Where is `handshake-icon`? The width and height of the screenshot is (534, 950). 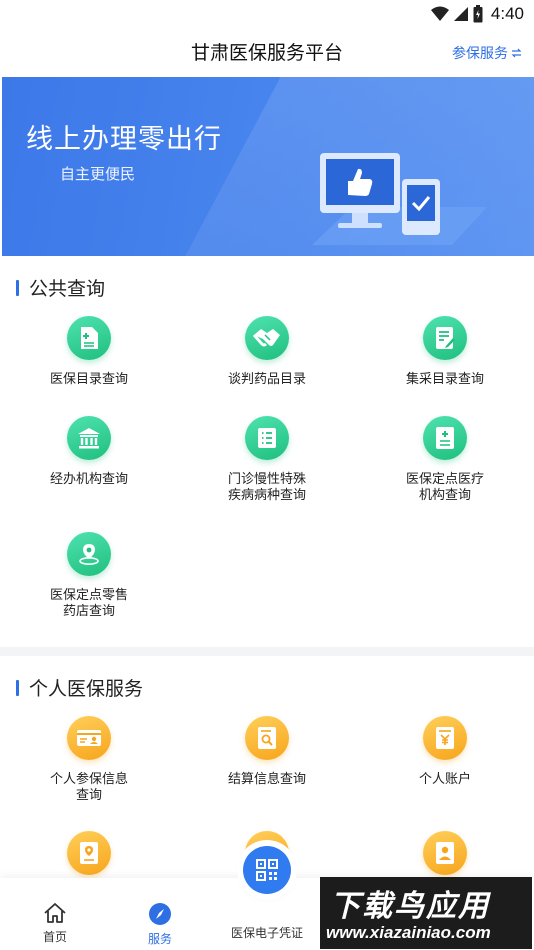
handshake-icon is located at coordinates (267, 338).